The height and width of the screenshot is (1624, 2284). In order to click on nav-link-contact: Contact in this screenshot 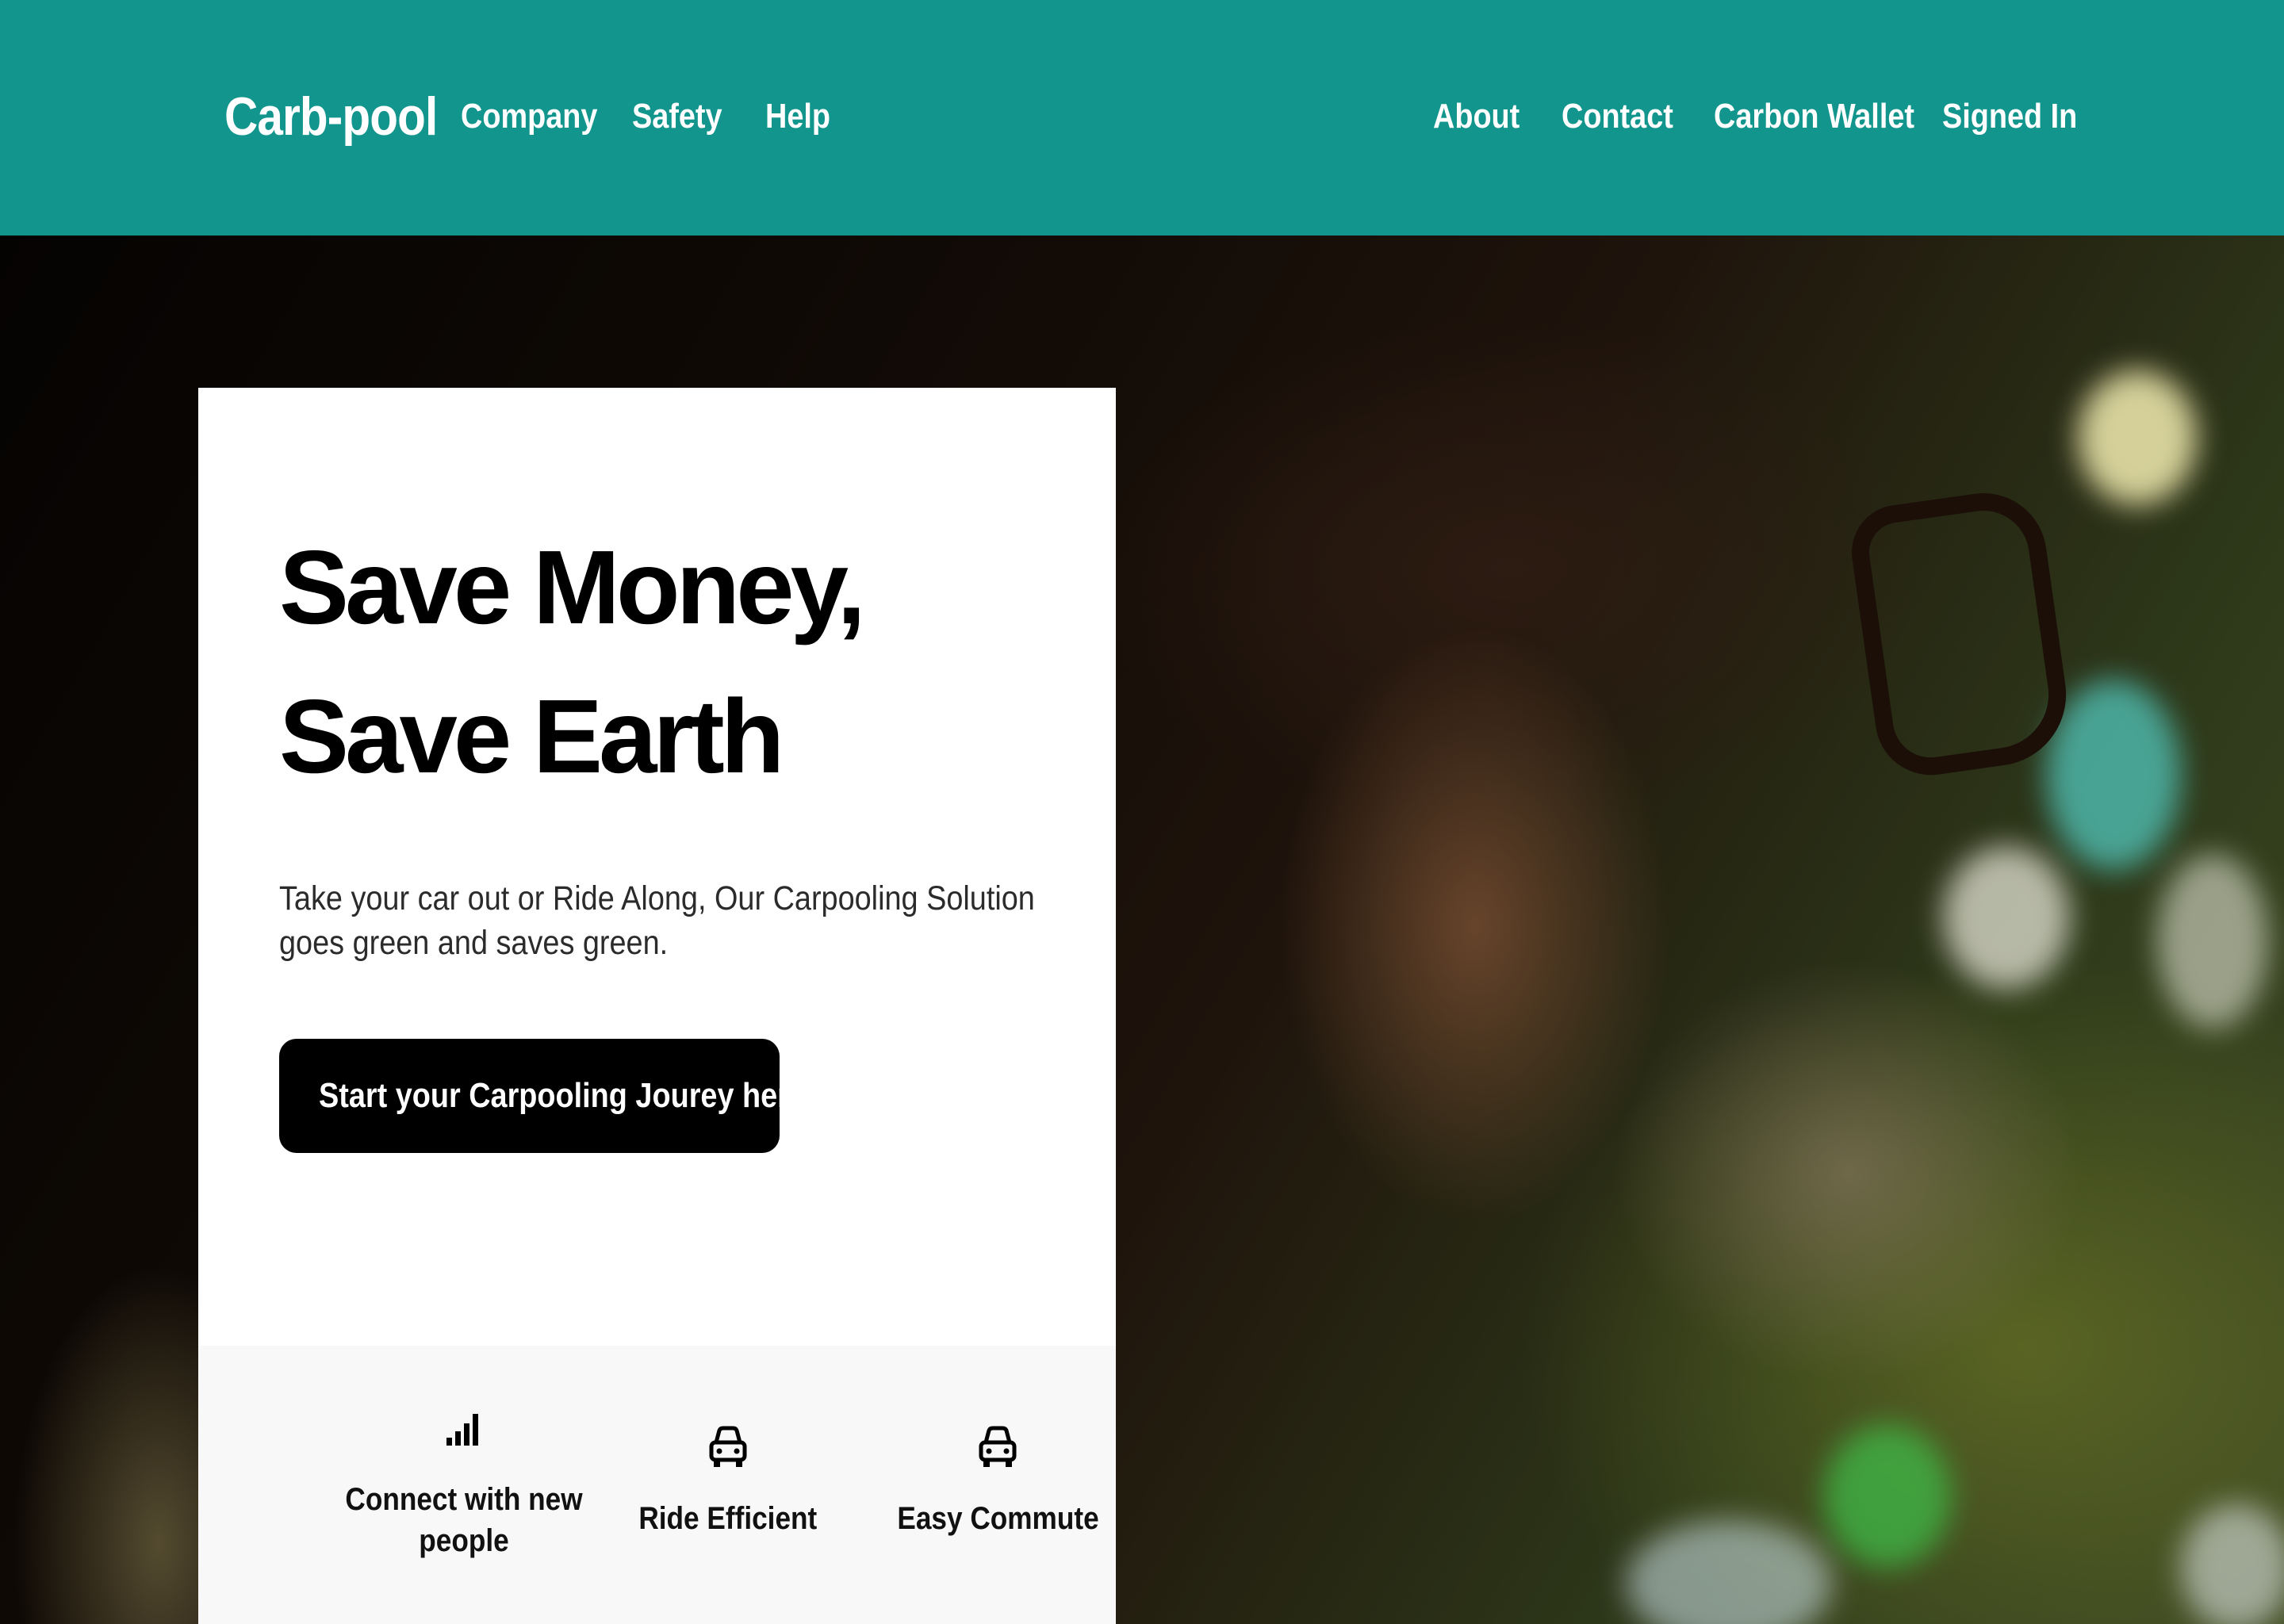, I will do `click(1617, 116)`.